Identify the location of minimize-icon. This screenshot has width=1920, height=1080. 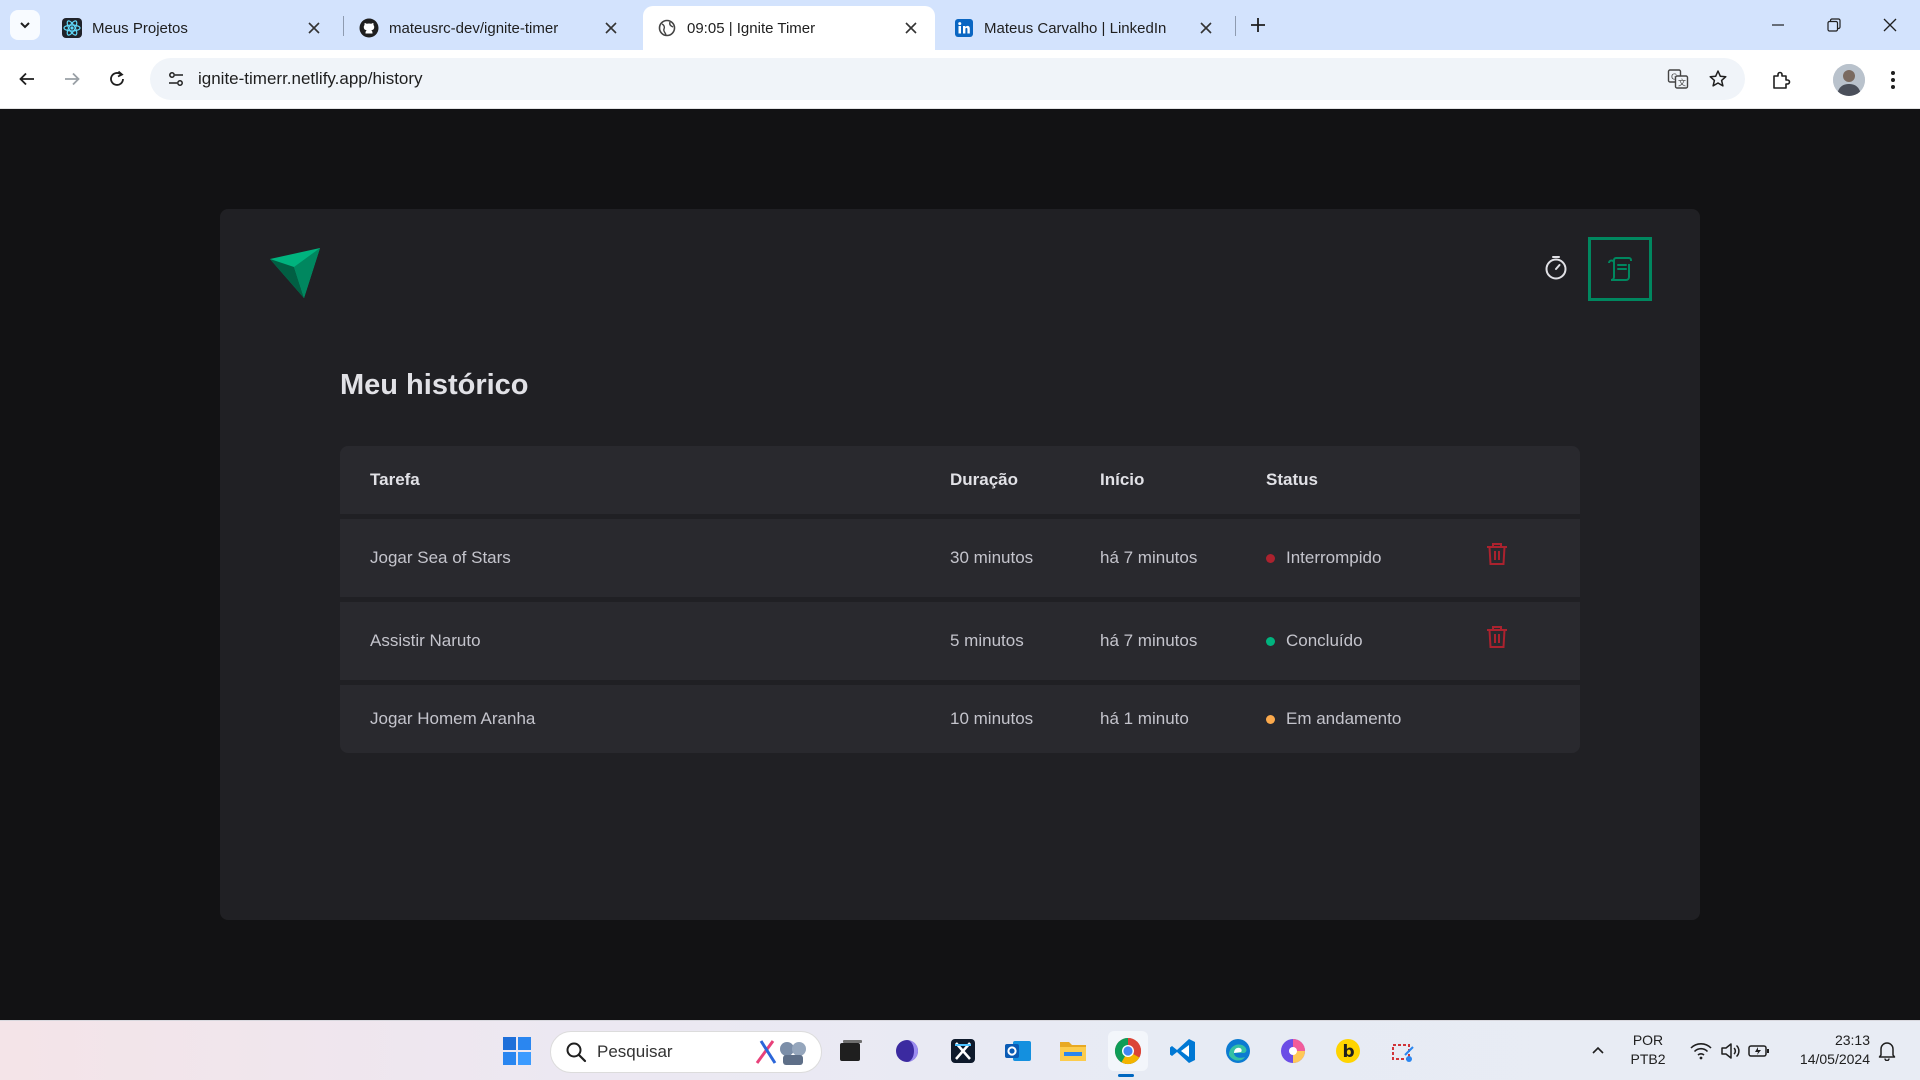
(1778, 25).